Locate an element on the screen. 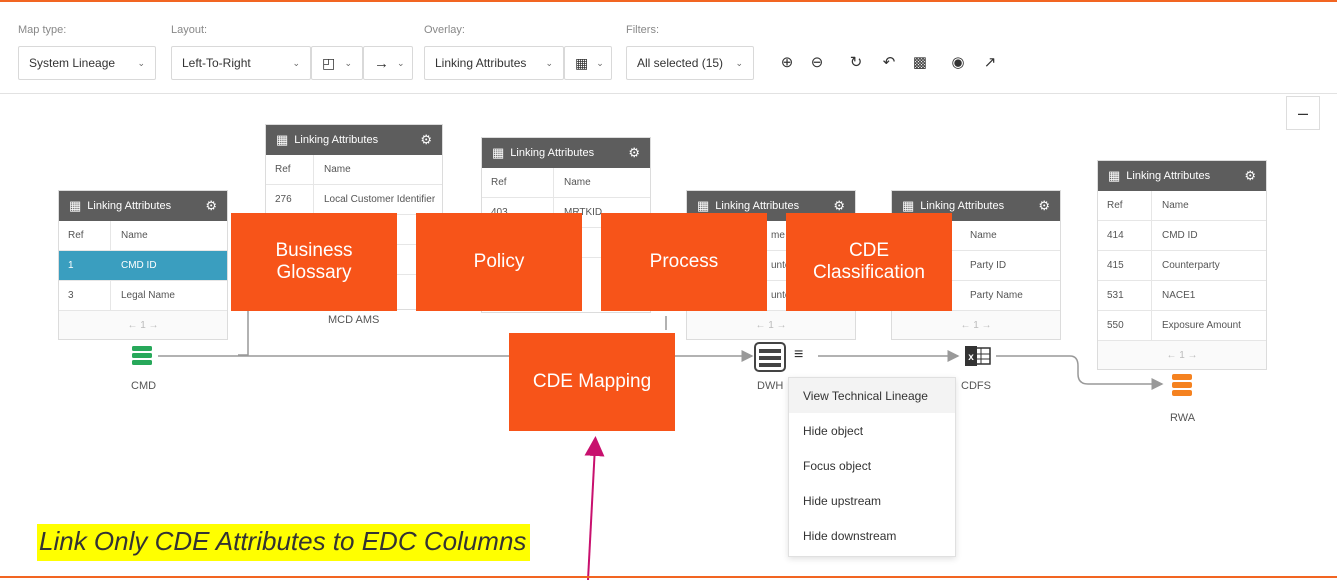 This screenshot has height=580, width=1337. cell-name: Local Customer Identifier is located at coordinates (380, 199).